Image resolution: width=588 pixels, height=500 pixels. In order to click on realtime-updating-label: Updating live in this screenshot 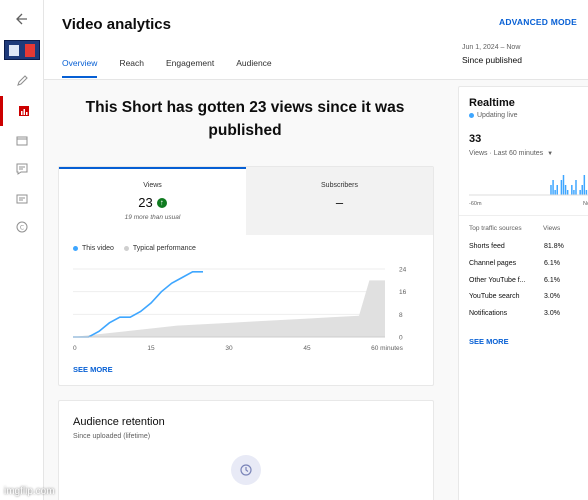, I will do `click(497, 115)`.